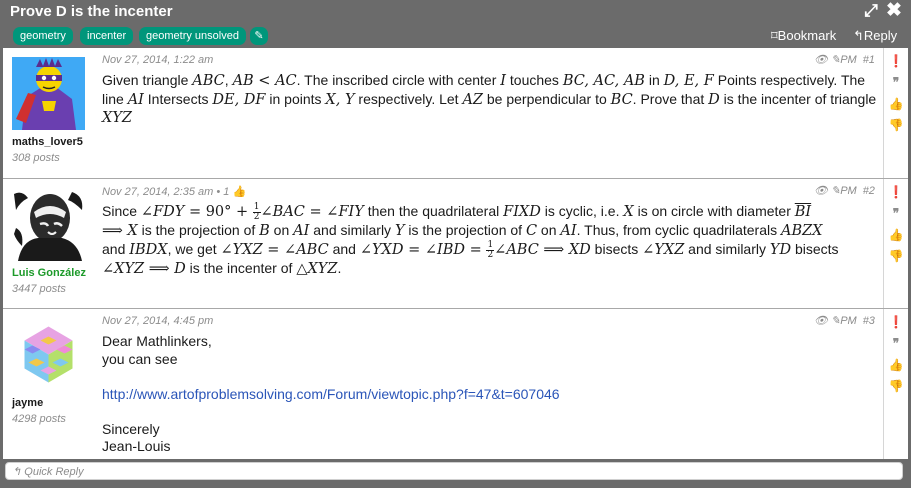 Image resolution: width=911 pixels, height=488 pixels. Describe the element at coordinates (136, 446) in the screenshot. I see `signature-line: Jean-Louis` at that location.